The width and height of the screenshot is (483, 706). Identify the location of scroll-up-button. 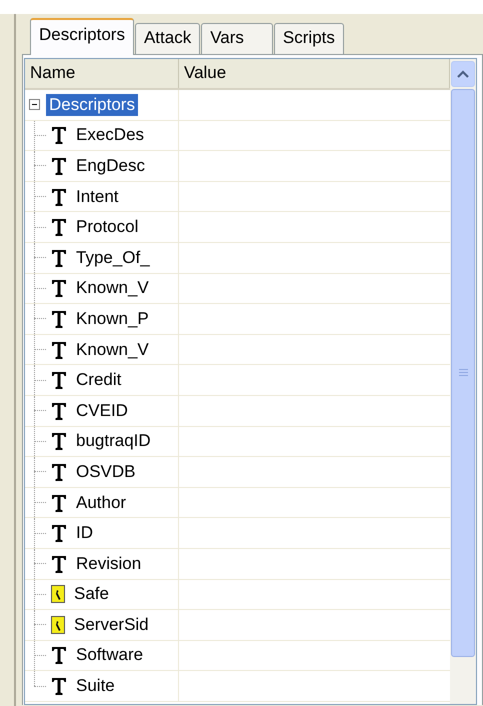
(463, 74).